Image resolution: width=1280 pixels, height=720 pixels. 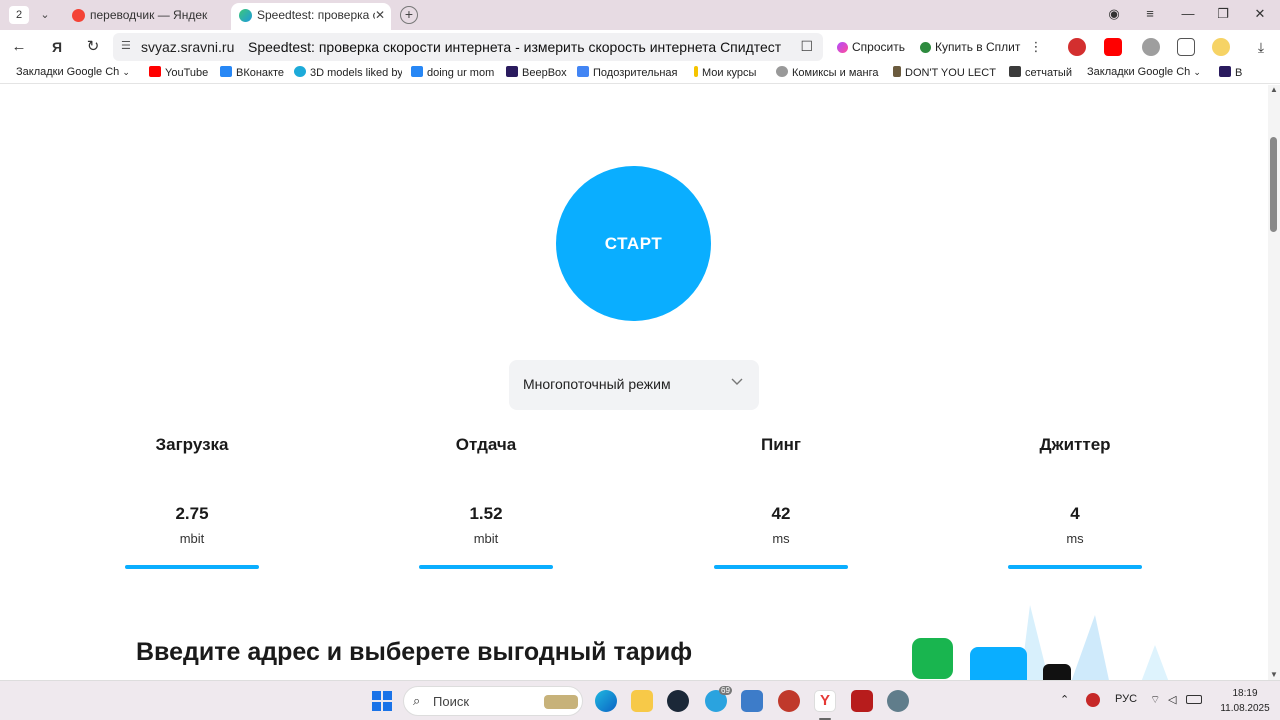 What do you see at coordinates (781, 444) in the screenshot?
I see `metric-label: Пинг` at bounding box center [781, 444].